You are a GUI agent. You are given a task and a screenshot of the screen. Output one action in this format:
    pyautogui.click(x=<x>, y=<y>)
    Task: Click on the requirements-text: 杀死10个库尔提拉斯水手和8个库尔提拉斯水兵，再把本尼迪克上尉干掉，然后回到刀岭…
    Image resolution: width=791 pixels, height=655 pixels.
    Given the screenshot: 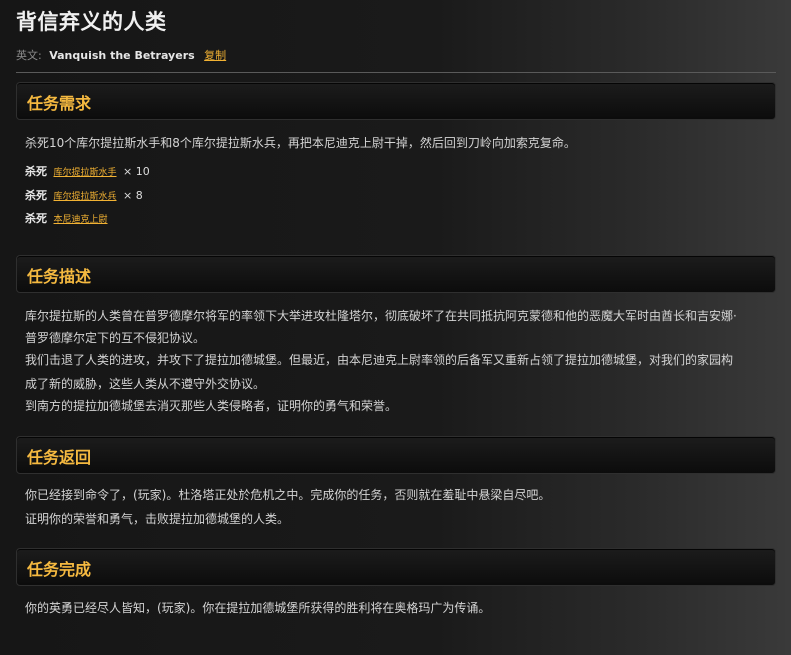 What is the action you would take?
    pyautogui.click(x=300, y=143)
    